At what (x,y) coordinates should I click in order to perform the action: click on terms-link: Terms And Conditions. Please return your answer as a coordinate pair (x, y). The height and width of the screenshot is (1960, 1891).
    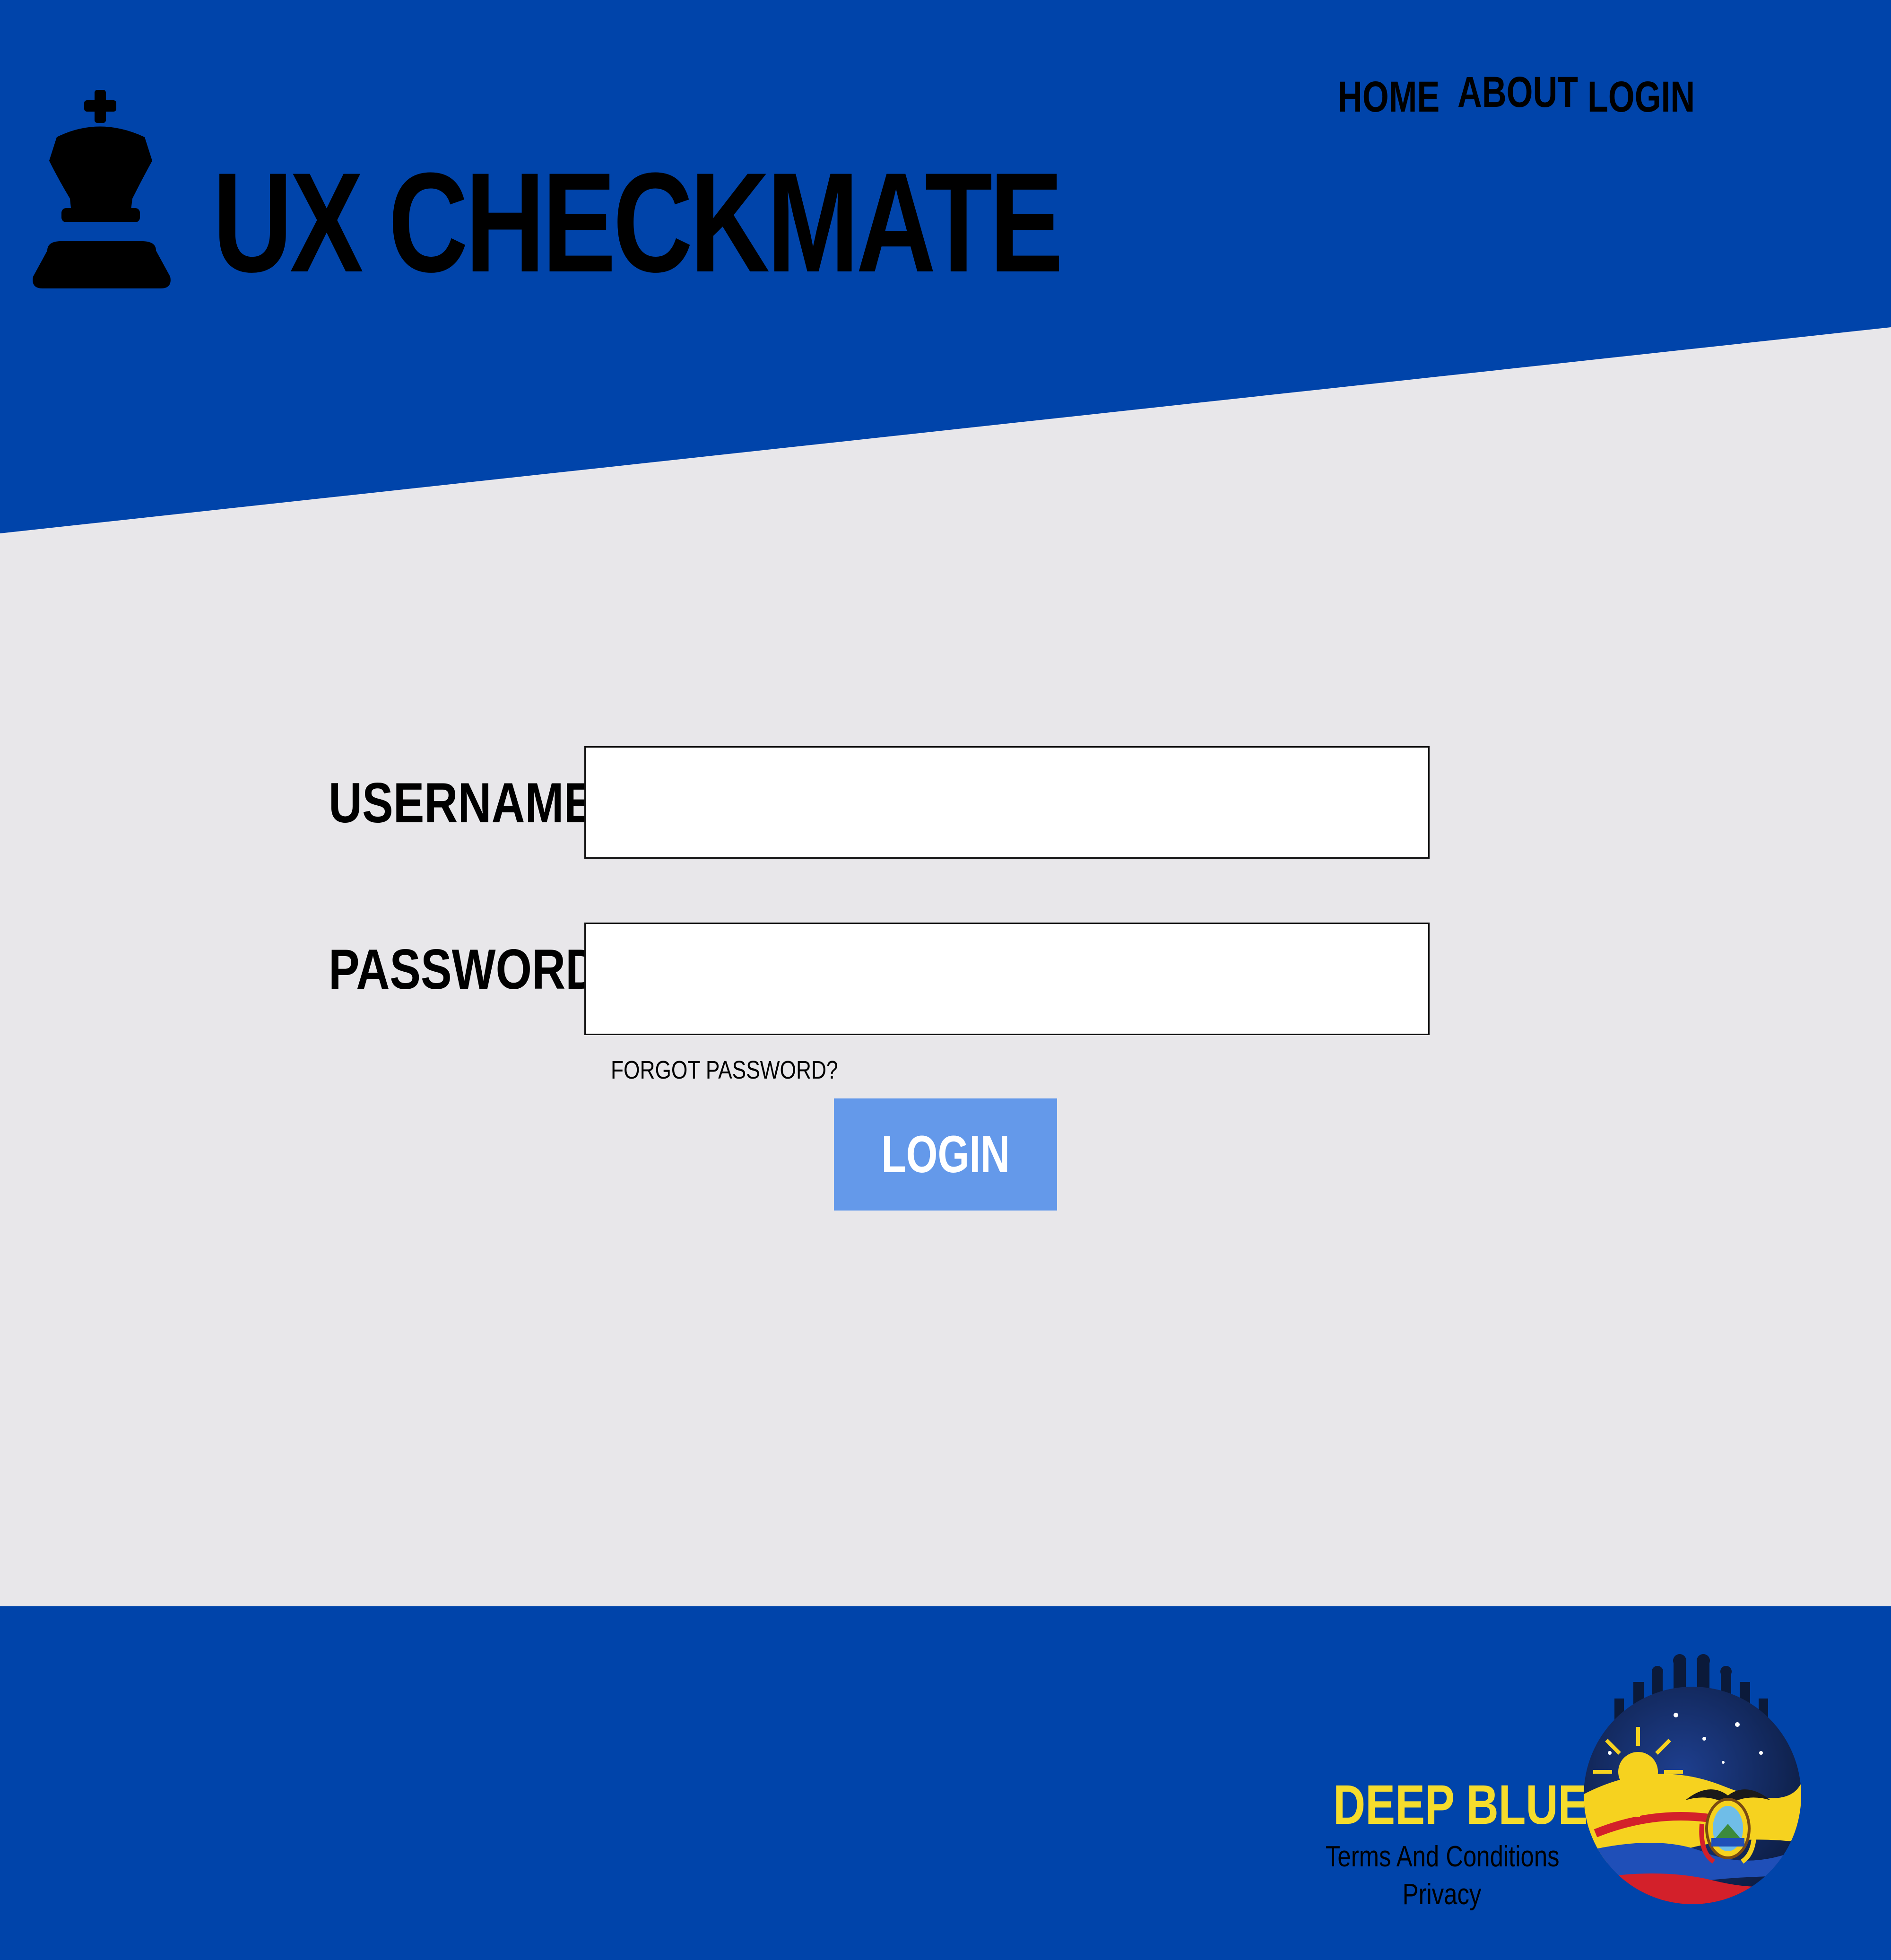
    Looking at the image, I should click on (1443, 1857).